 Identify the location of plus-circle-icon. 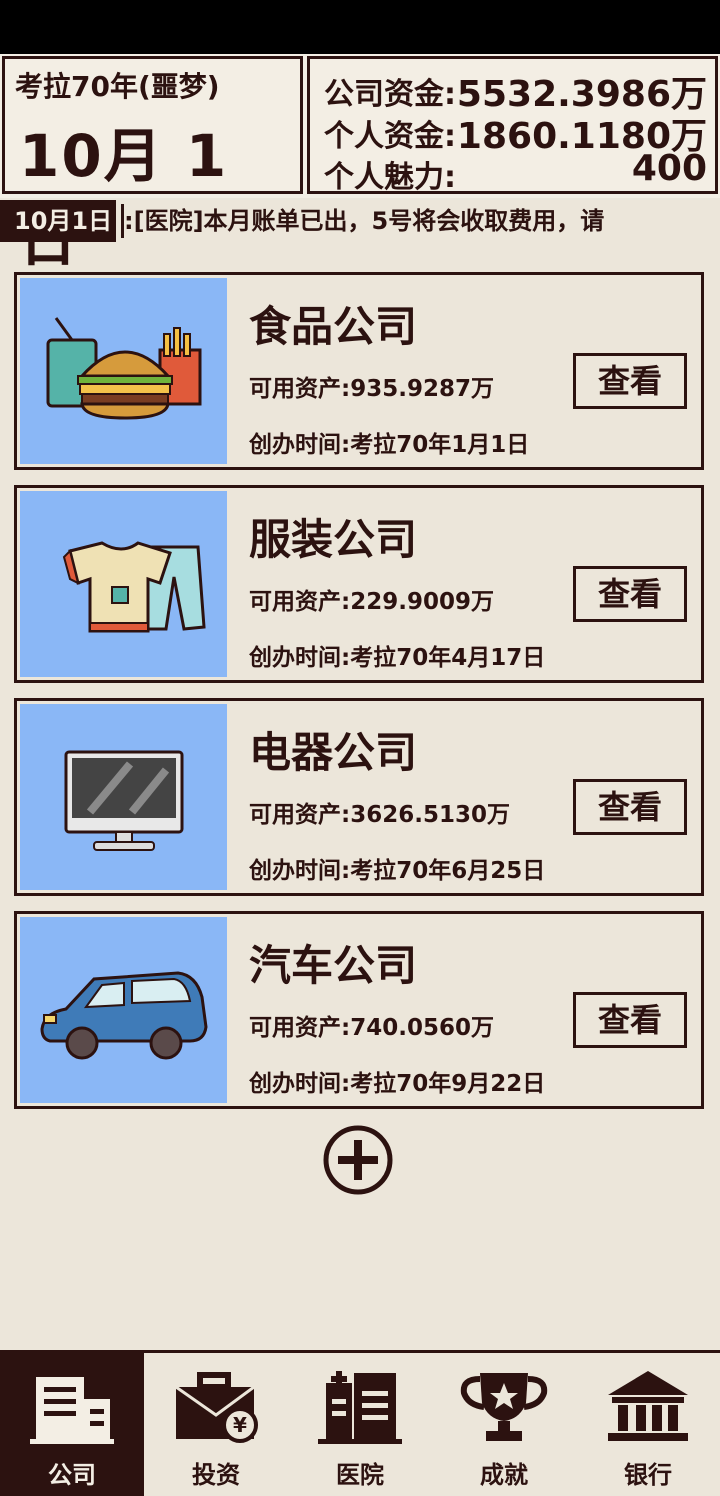
(358, 1160).